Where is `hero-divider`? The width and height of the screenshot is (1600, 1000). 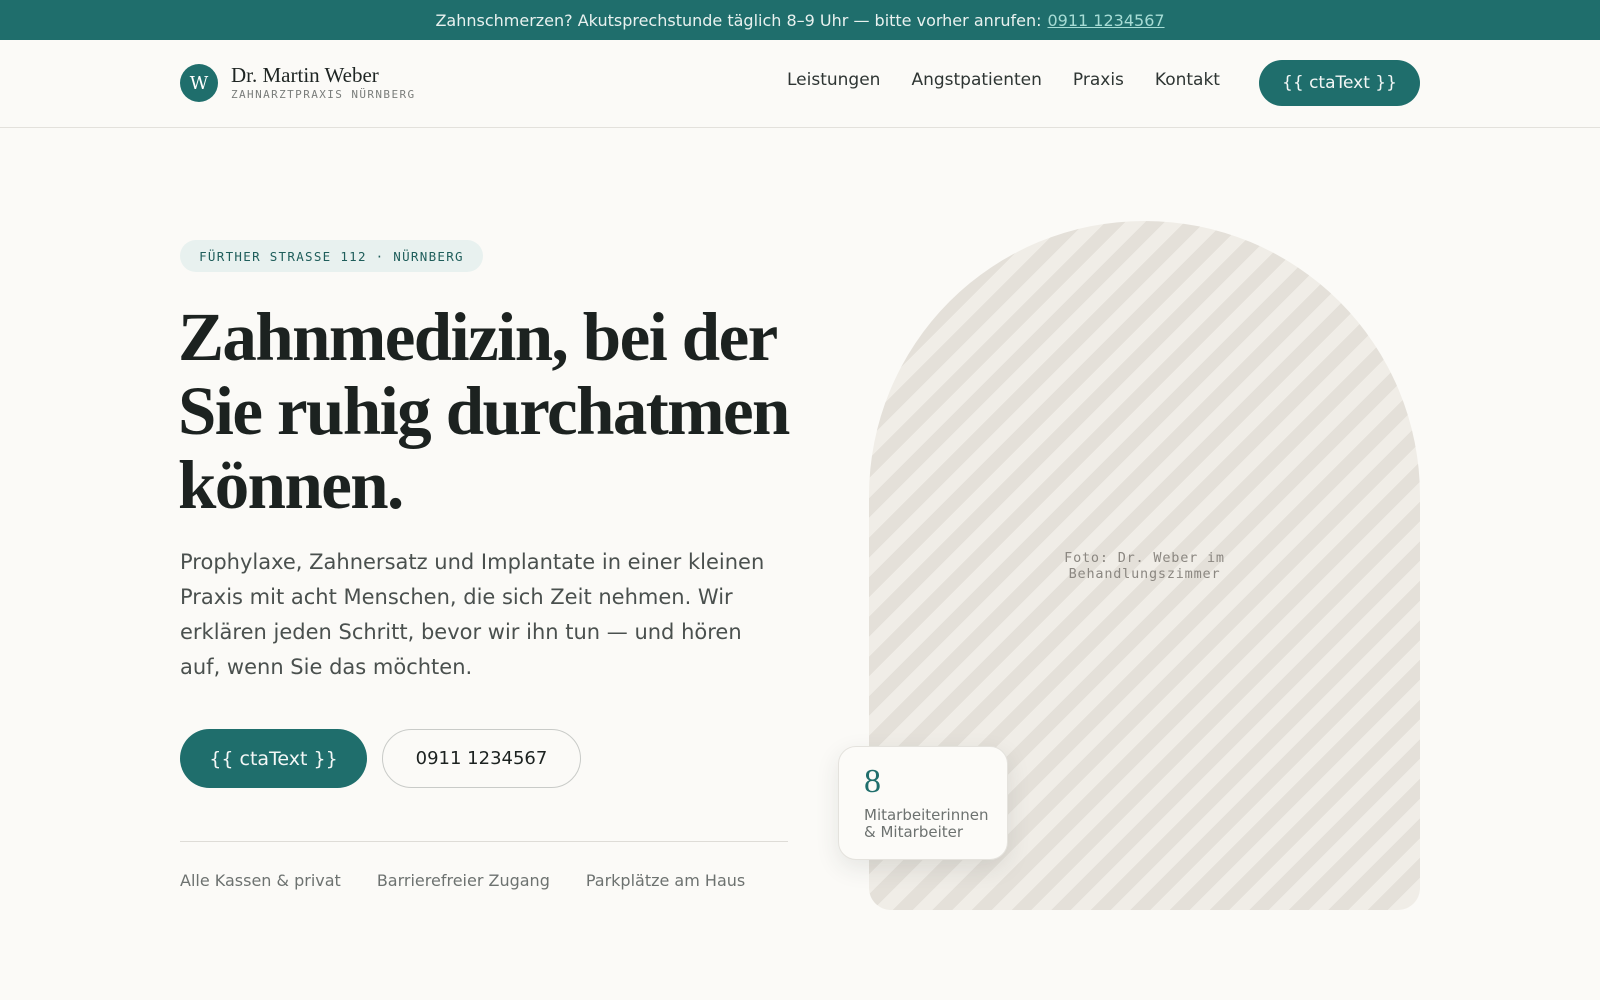 hero-divider is located at coordinates (484, 841).